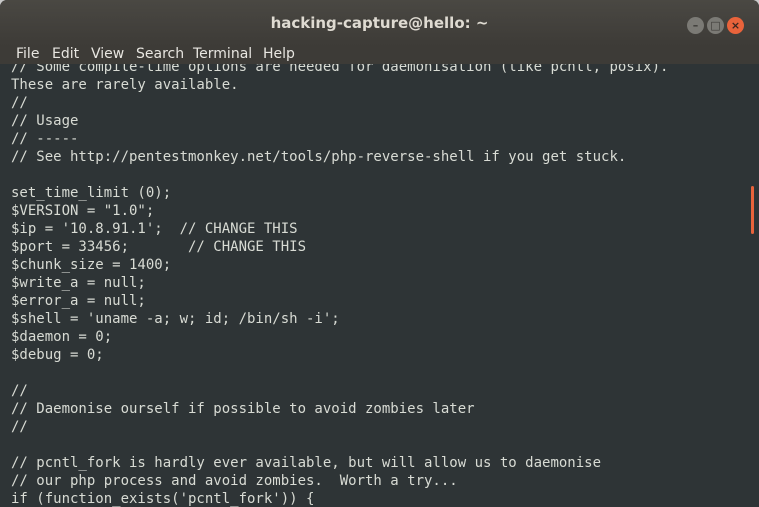 The height and width of the screenshot is (507, 759). What do you see at coordinates (107, 55) in the screenshot?
I see `menu-view: View` at bounding box center [107, 55].